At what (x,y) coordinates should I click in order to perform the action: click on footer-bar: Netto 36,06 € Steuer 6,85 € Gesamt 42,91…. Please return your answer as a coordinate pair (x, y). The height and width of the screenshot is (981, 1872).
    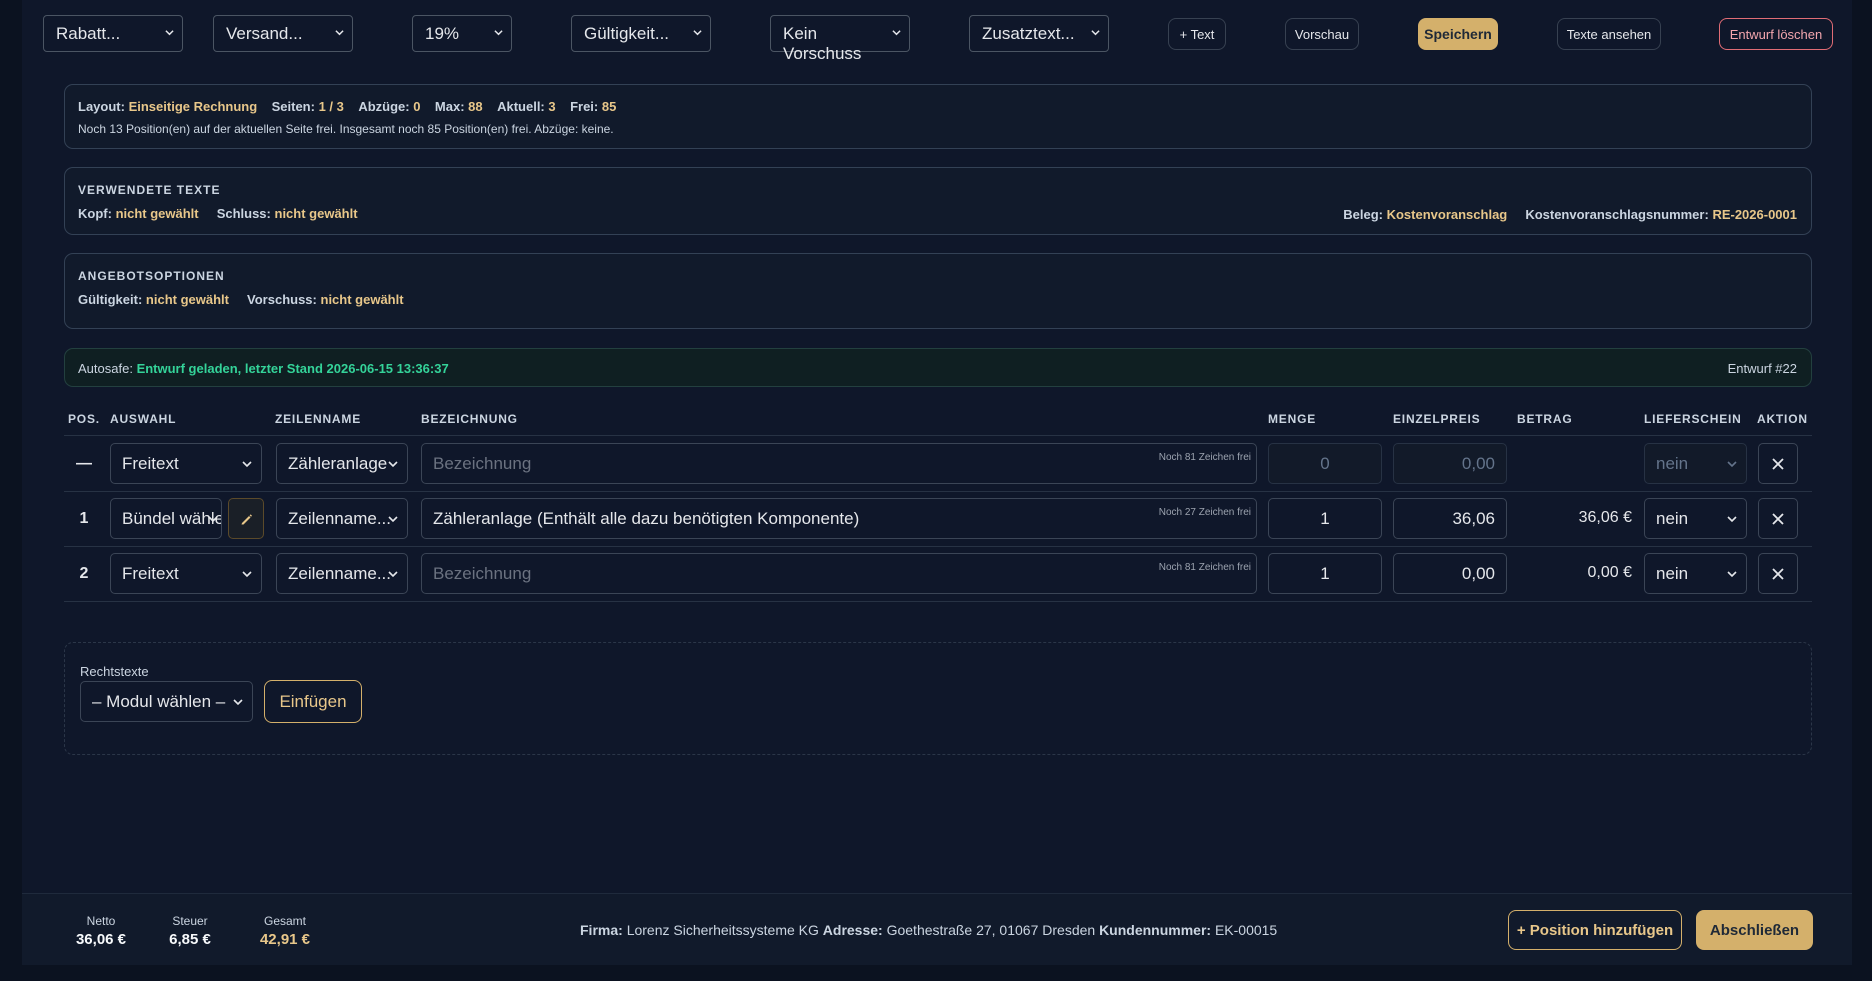
    Looking at the image, I should click on (937, 929).